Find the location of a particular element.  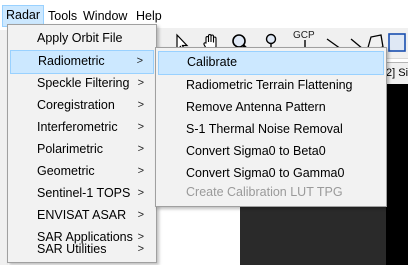

menu-tools: Tools is located at coordinates (62, 16).